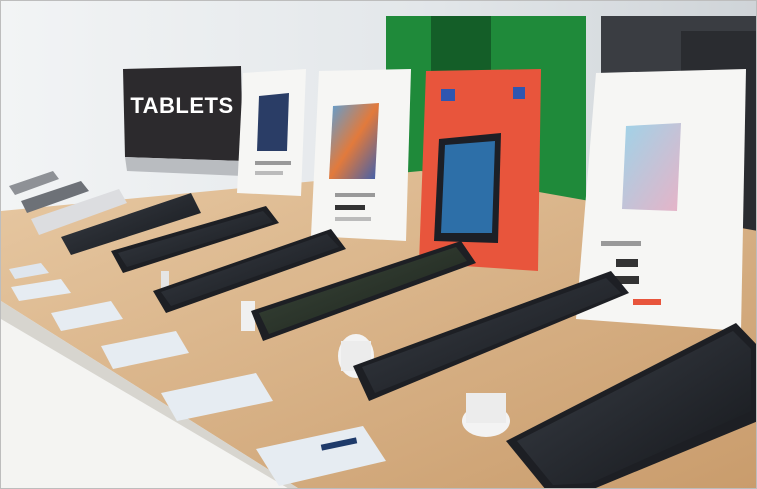  Describe the element at coordinates (480, 170) in the screenshot. I see `spec-card-3-red` at that location.